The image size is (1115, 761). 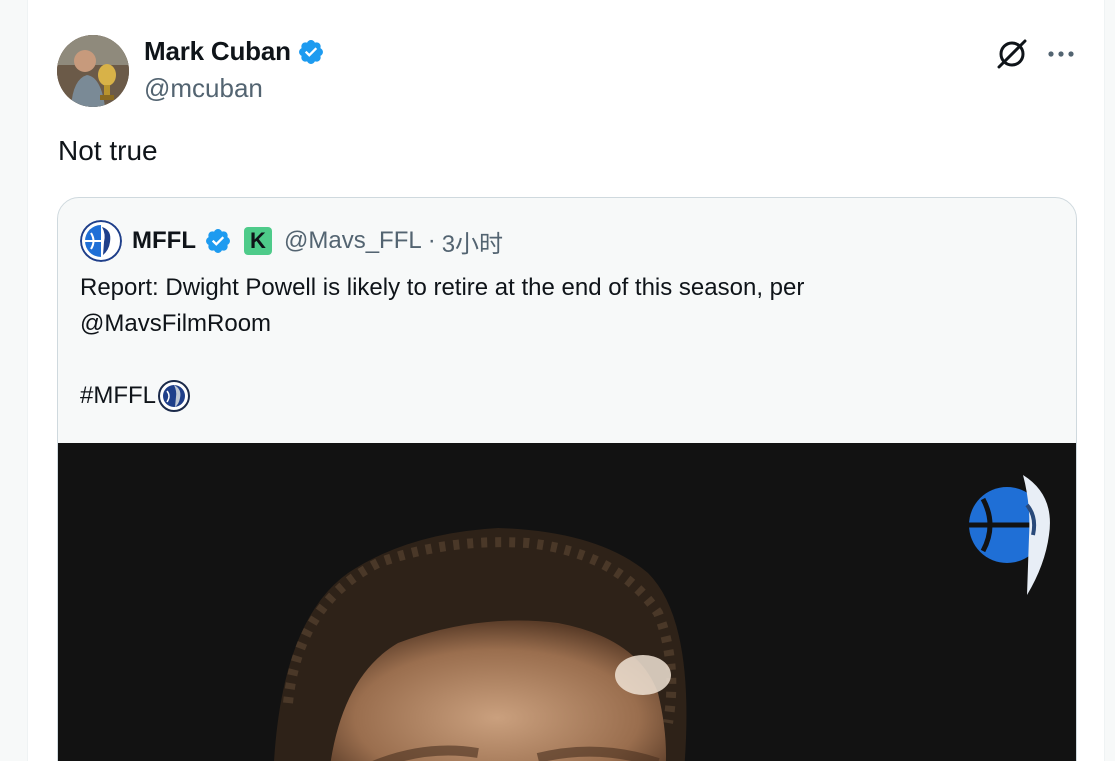 I want to click on quoted-mention-link: @MavsFilmRoom, so click(x=565, y=324).